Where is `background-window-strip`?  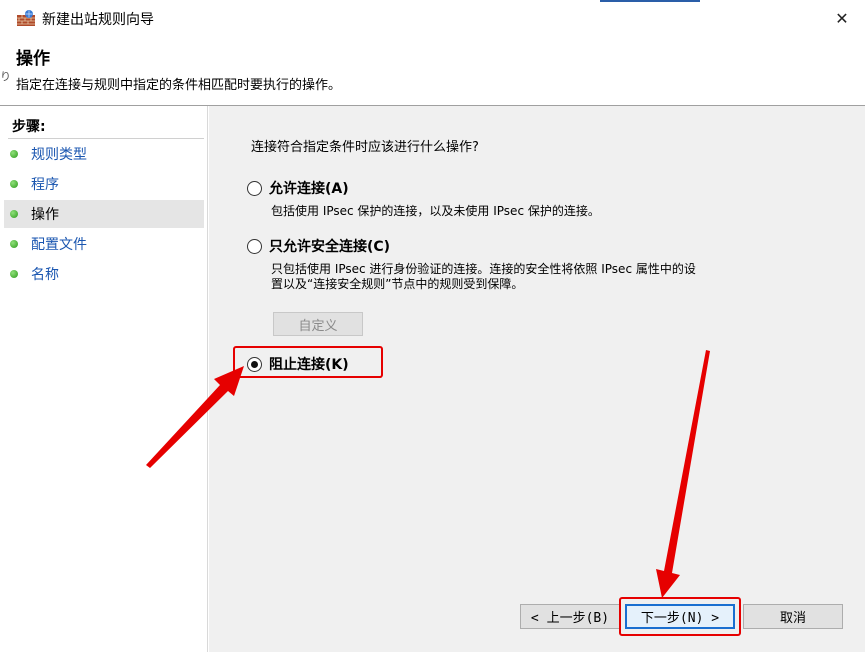
background-window-strip is located at coordinates (650, 1).